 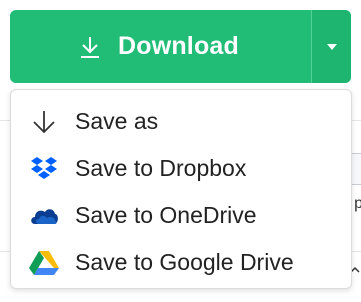 What do you see at coordinates (166, 215) in the screenshot?
I see `menu-item-label: Save to OneDrive` at bounding box center [166, 215].